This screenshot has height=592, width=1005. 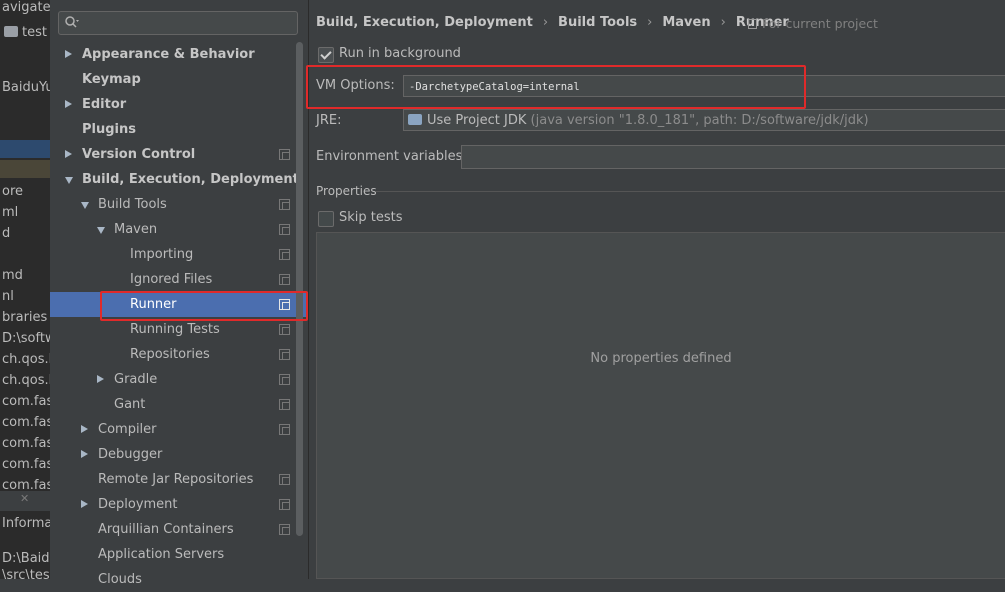 I want to click on background-text: Informa, so click(x=26, y=523).